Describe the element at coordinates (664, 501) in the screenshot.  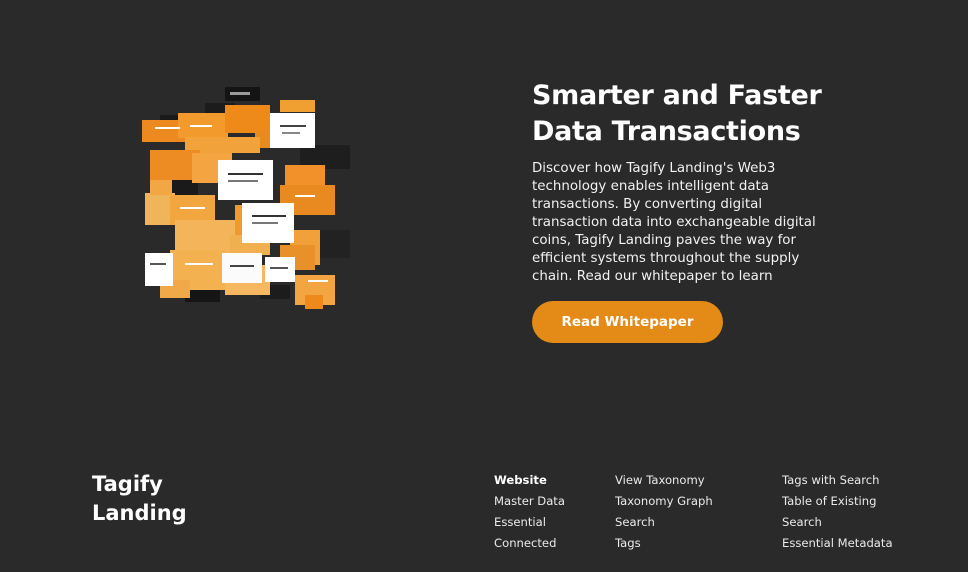
I see `footer-link-taxonomy-graph: Taxonomy Graph` at that location.